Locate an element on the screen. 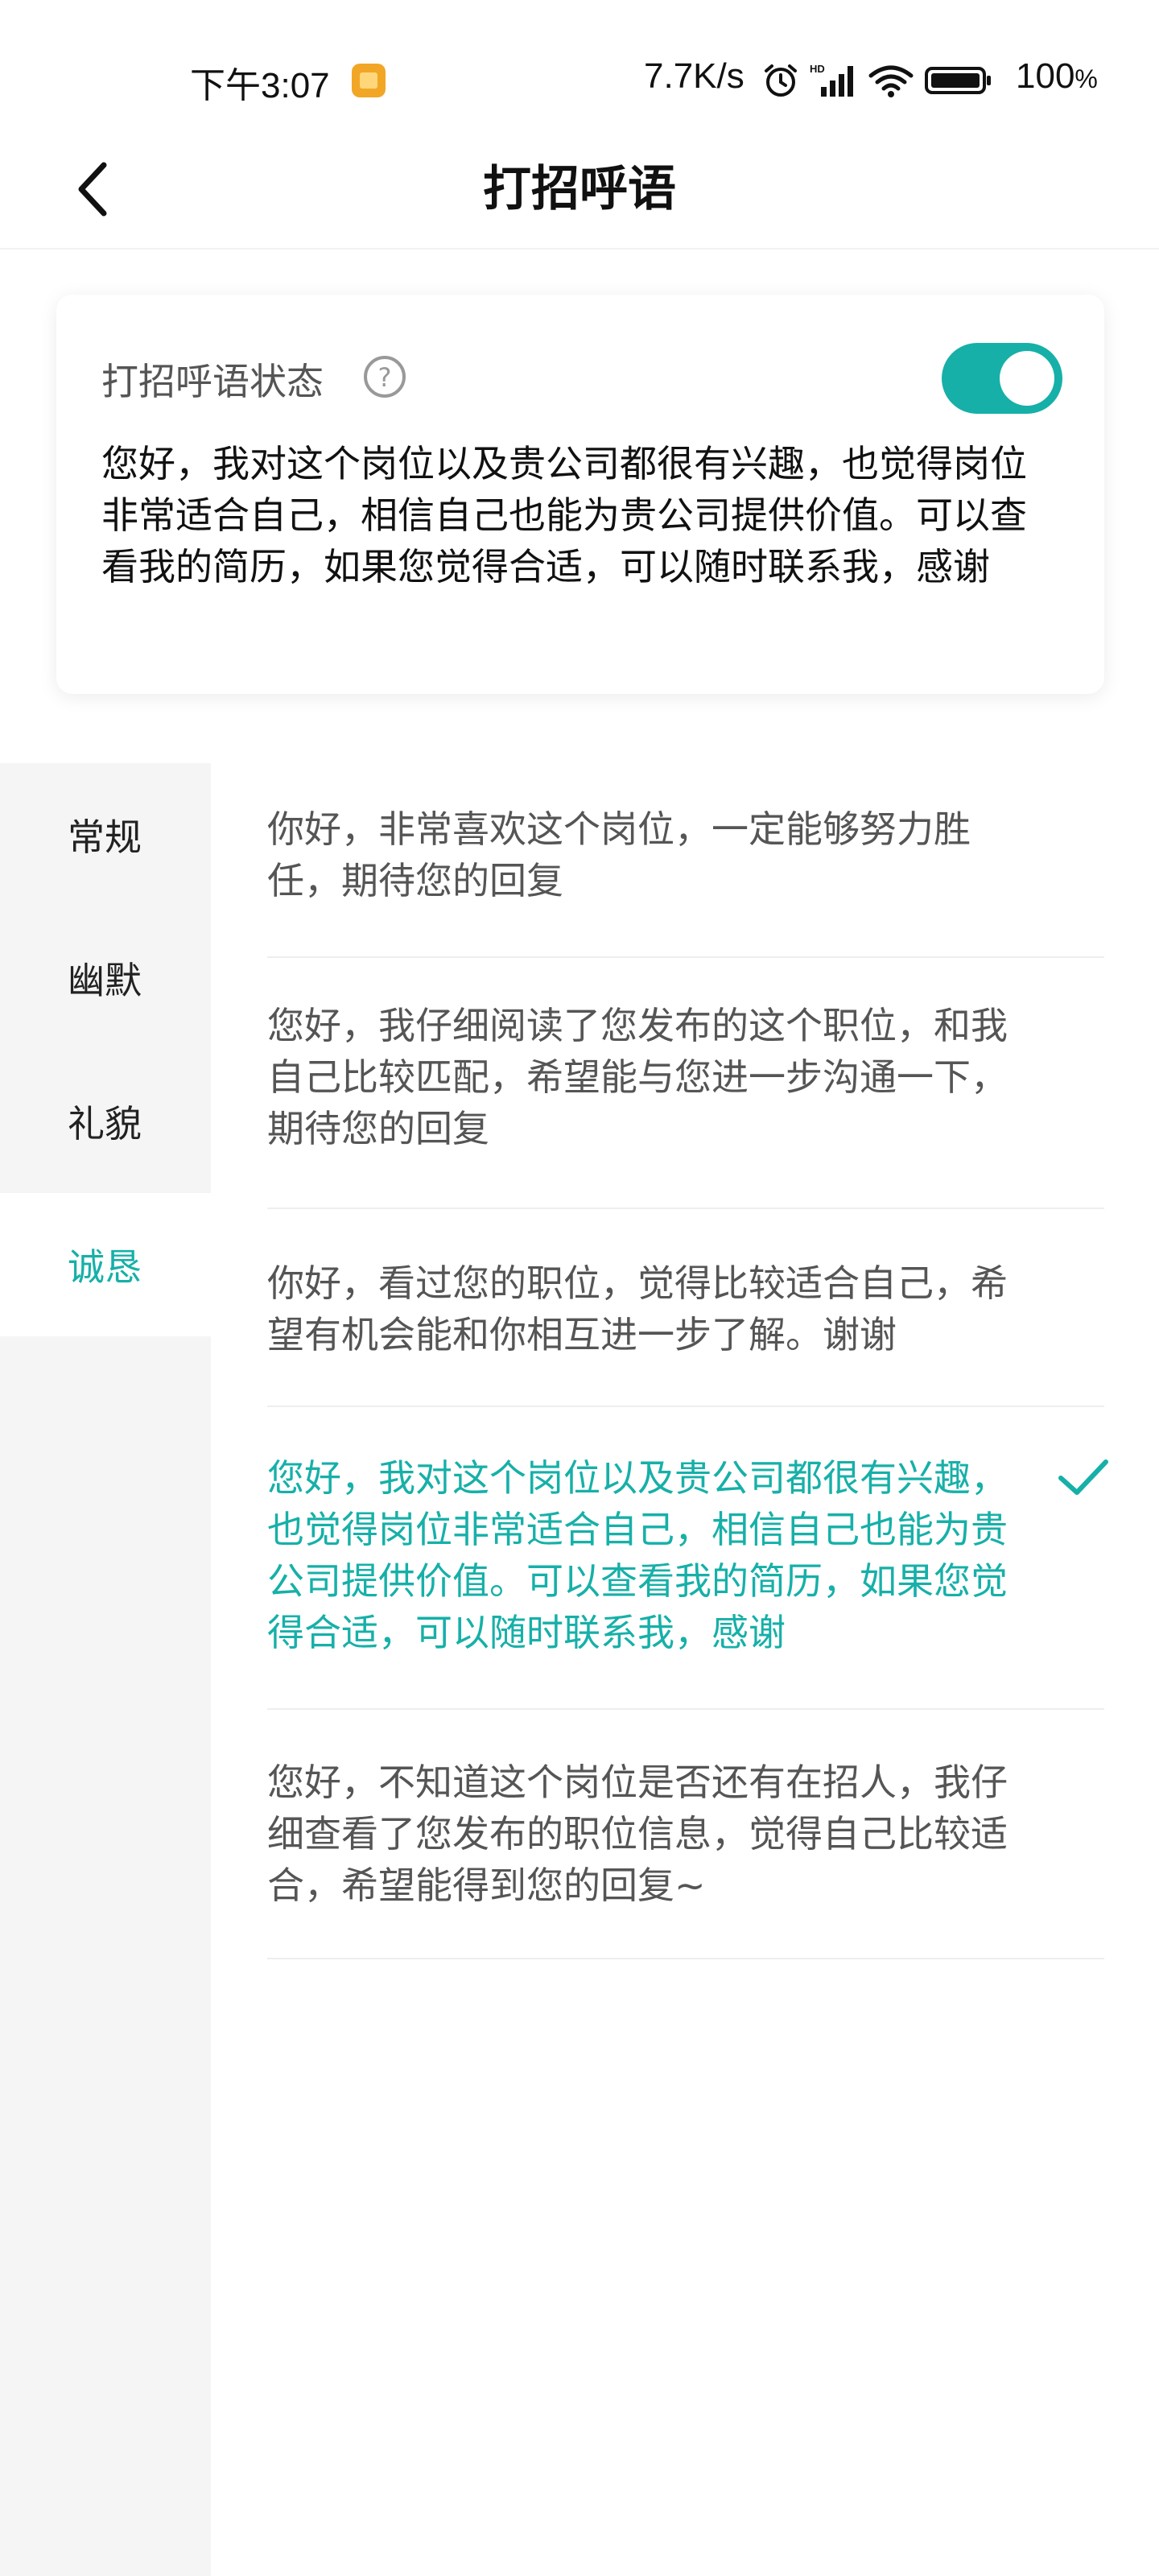  category-label: 诚恳 is located at coordinates (105, 1267).